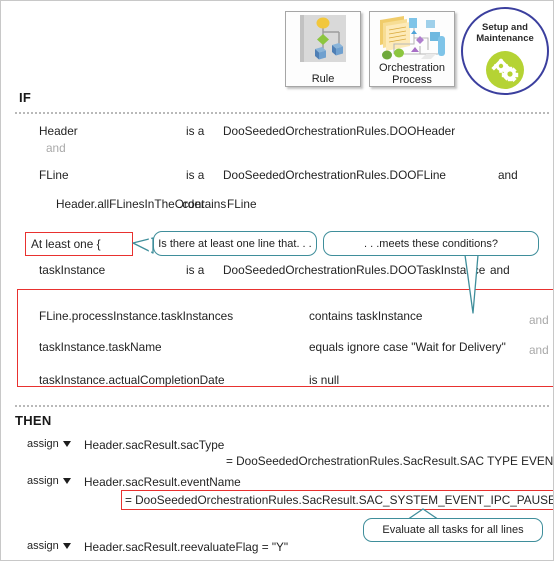  Describe the element at coordinates (505, 27) in the screenshot. I see `badge-line1: Setup and` at that location.